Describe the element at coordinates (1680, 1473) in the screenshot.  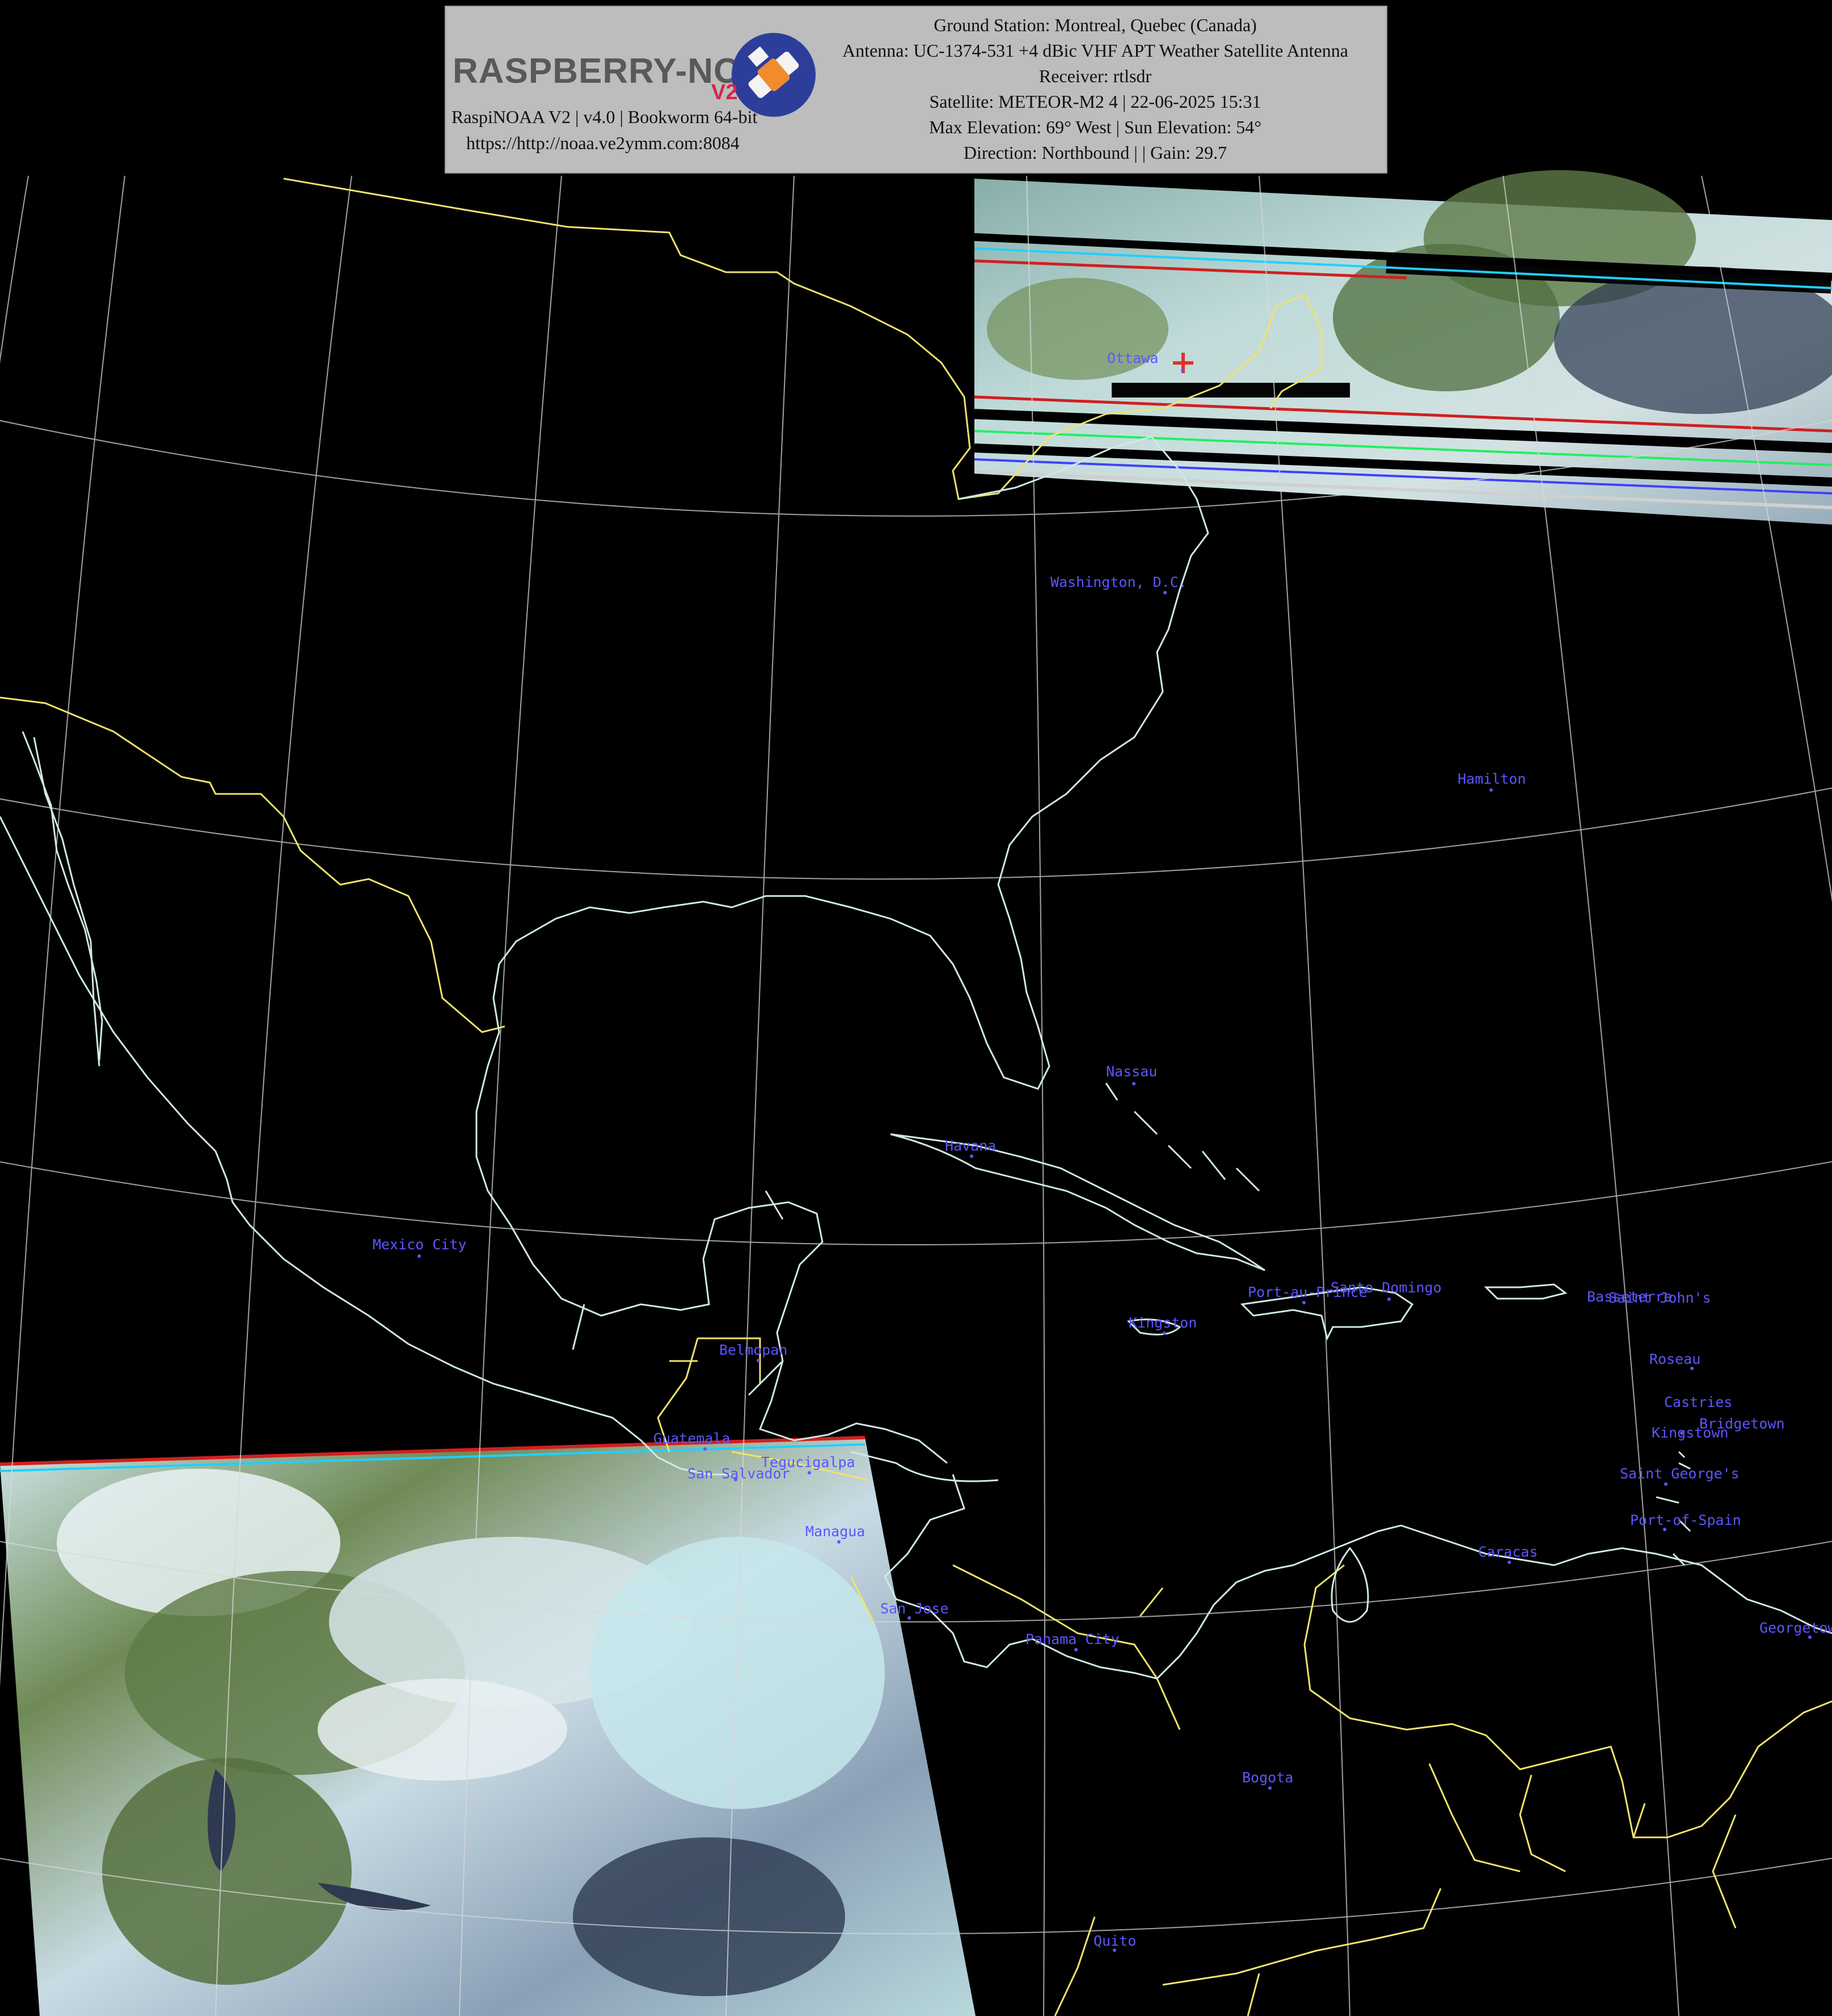
I see `city-label: Saint George's` at that location.